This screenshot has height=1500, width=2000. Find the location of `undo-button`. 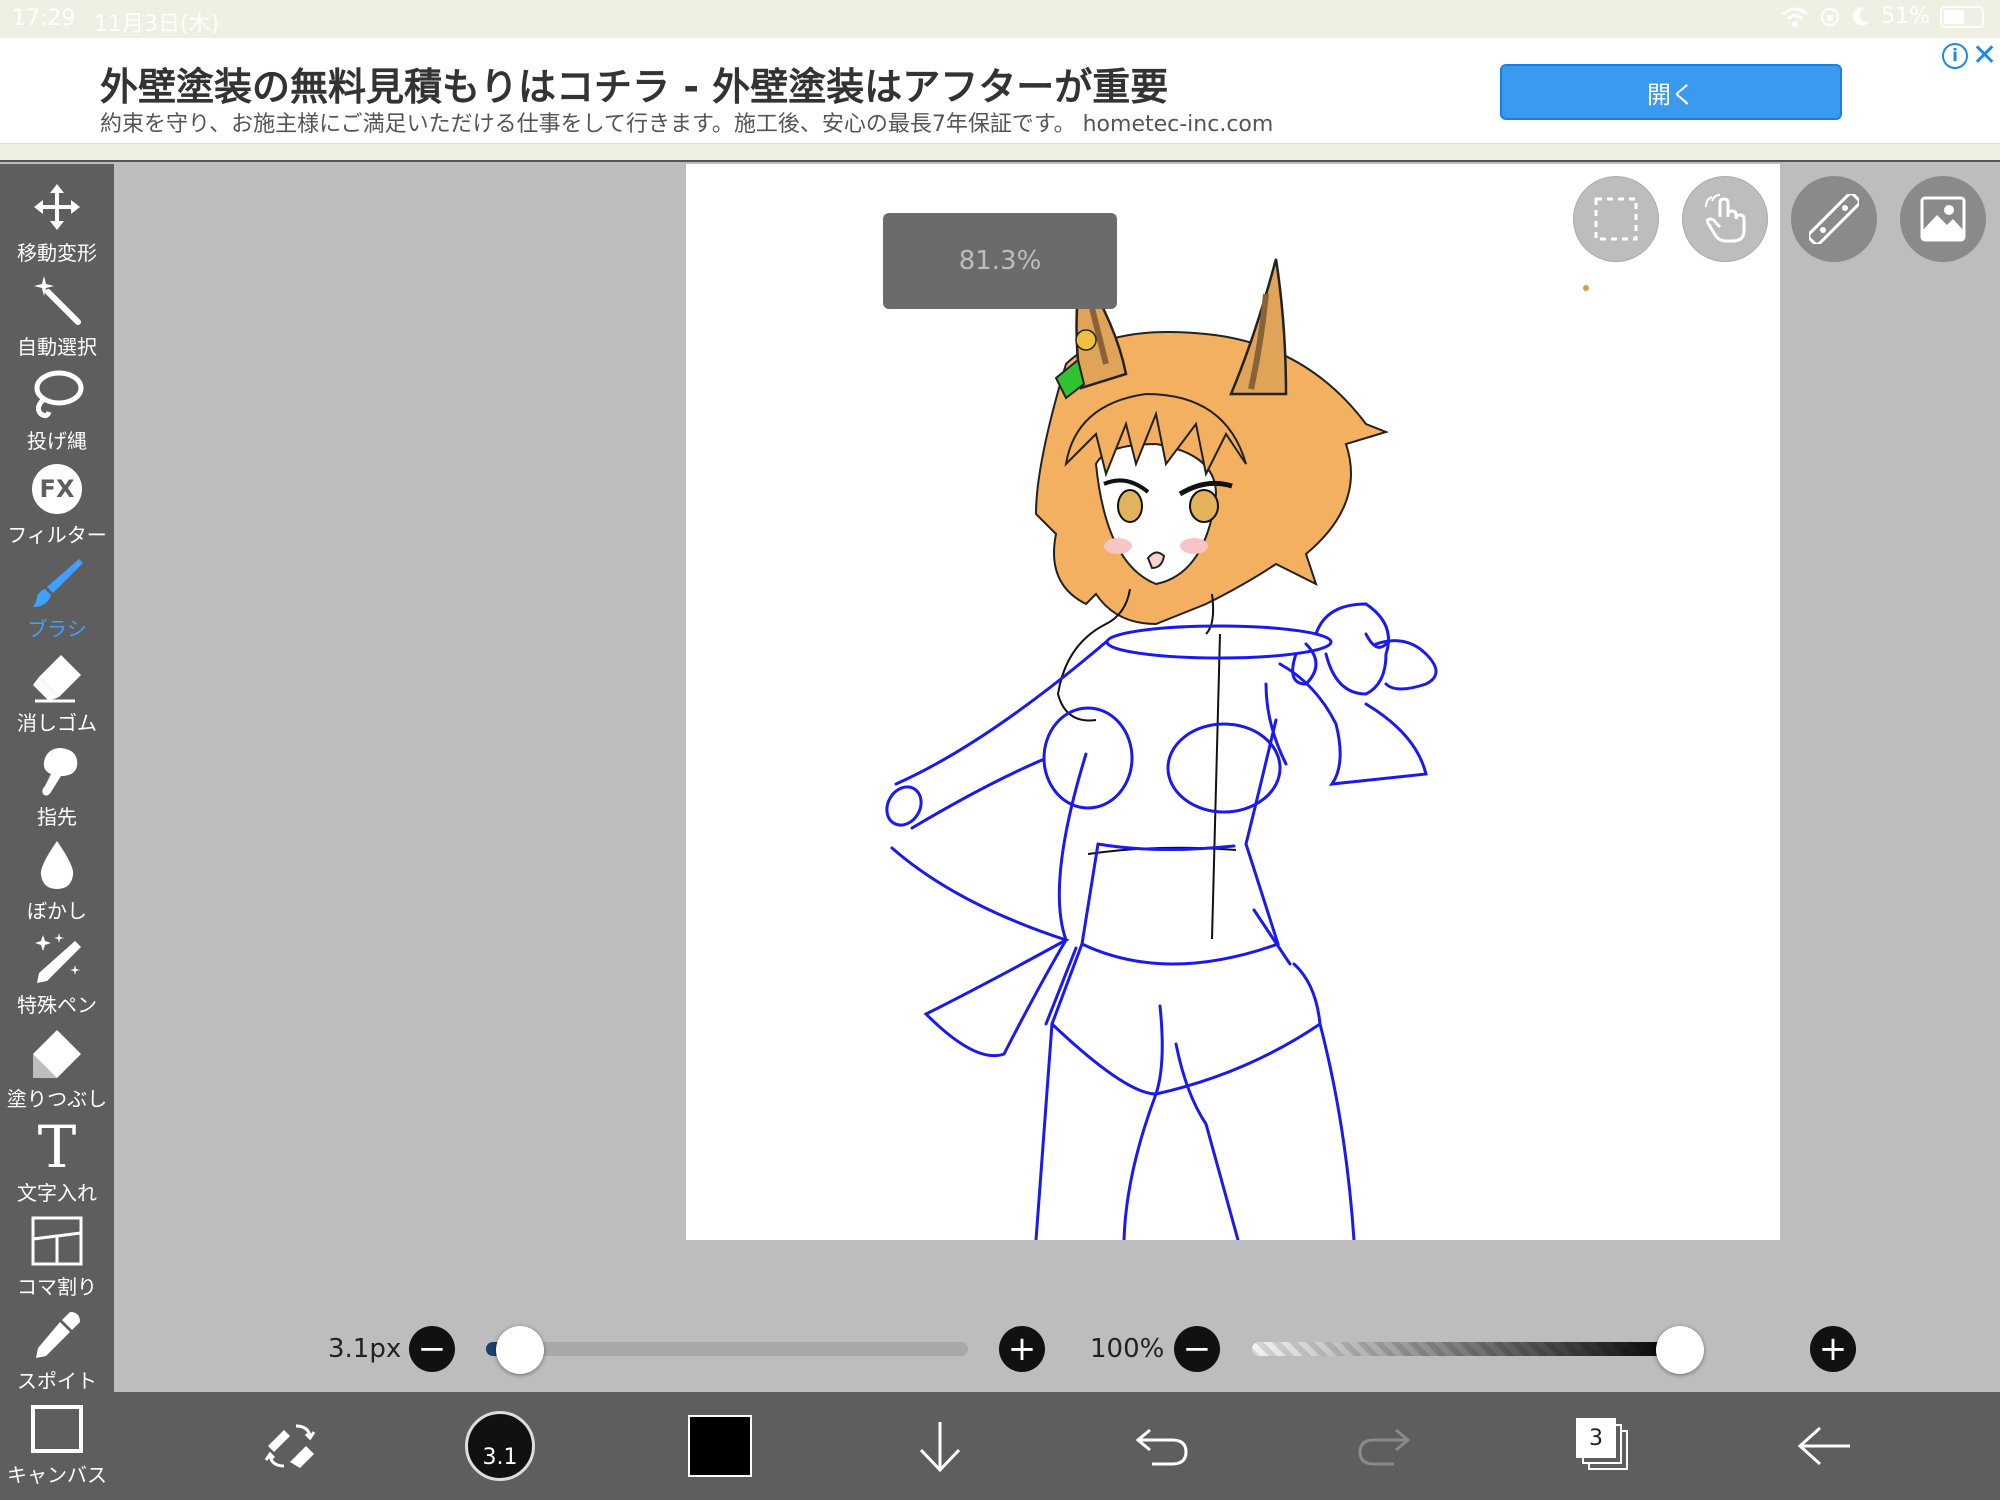

undo-button is located at coordinates (1162, 1446).